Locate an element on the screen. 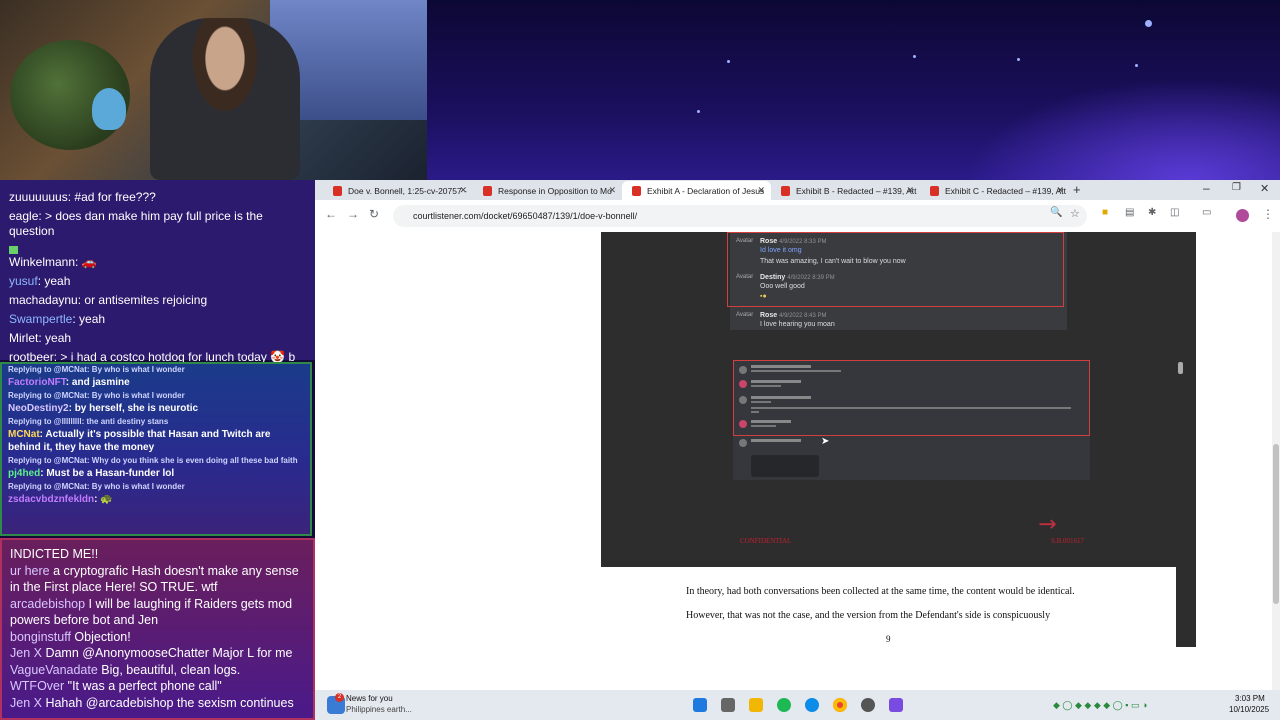  chat-message: machadaynu: or antisemites rejoicing is located at coordinates (108, 300).